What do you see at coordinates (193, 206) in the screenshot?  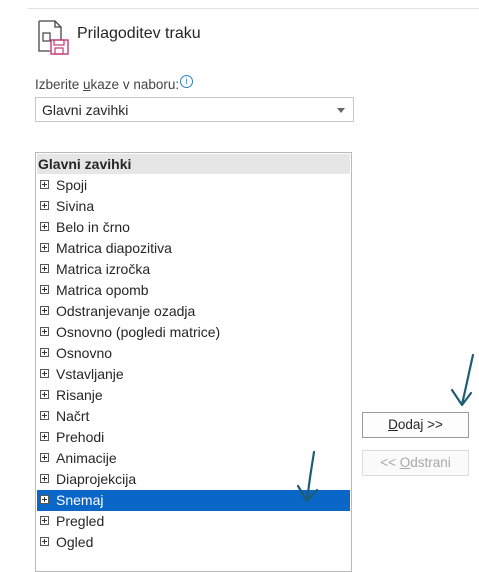 I see `list-item: Sivina` at bounding box center [193, 206].